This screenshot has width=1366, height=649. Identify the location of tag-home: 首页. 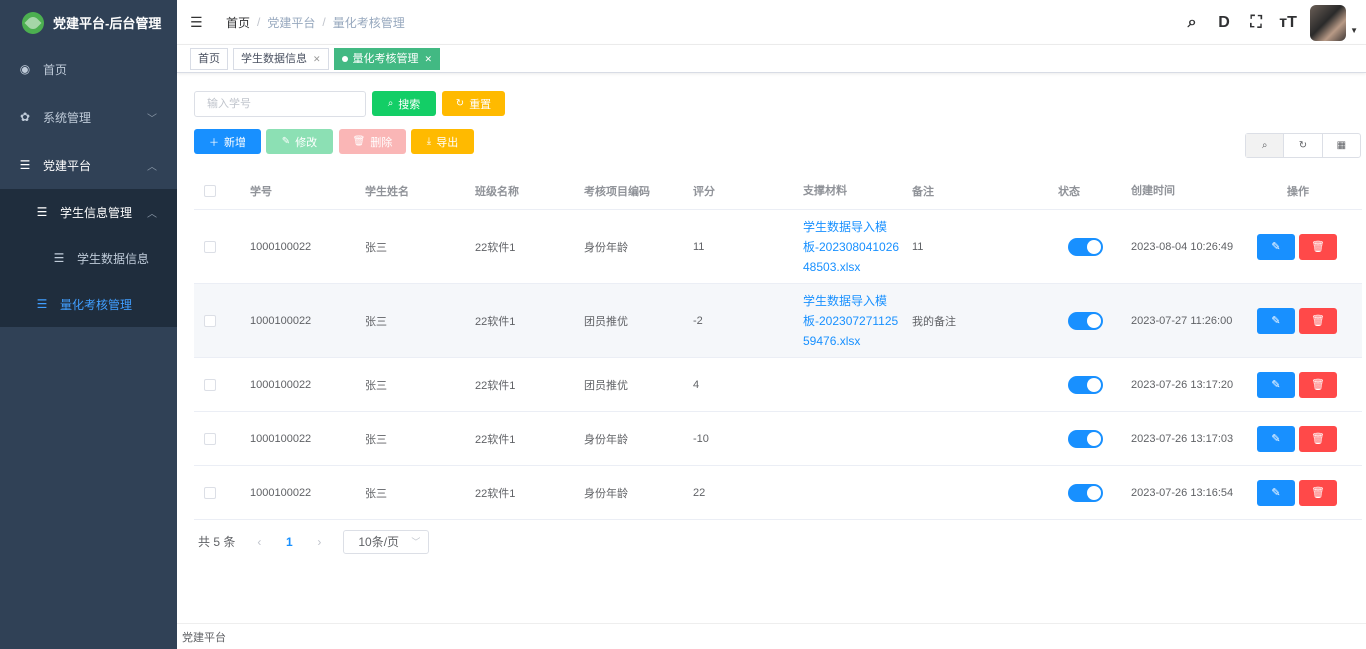
(209, 58).